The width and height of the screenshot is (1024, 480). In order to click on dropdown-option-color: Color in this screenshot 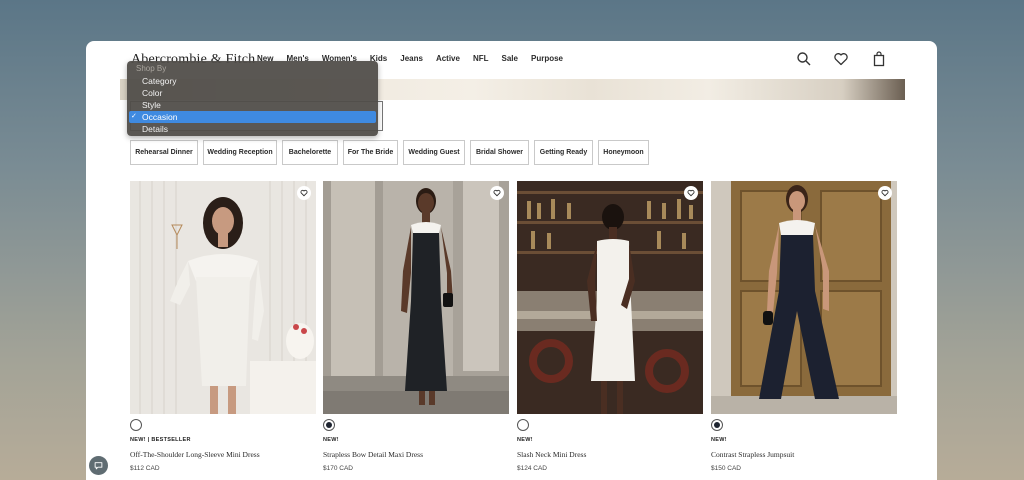, I will do `click(252, 93)`.